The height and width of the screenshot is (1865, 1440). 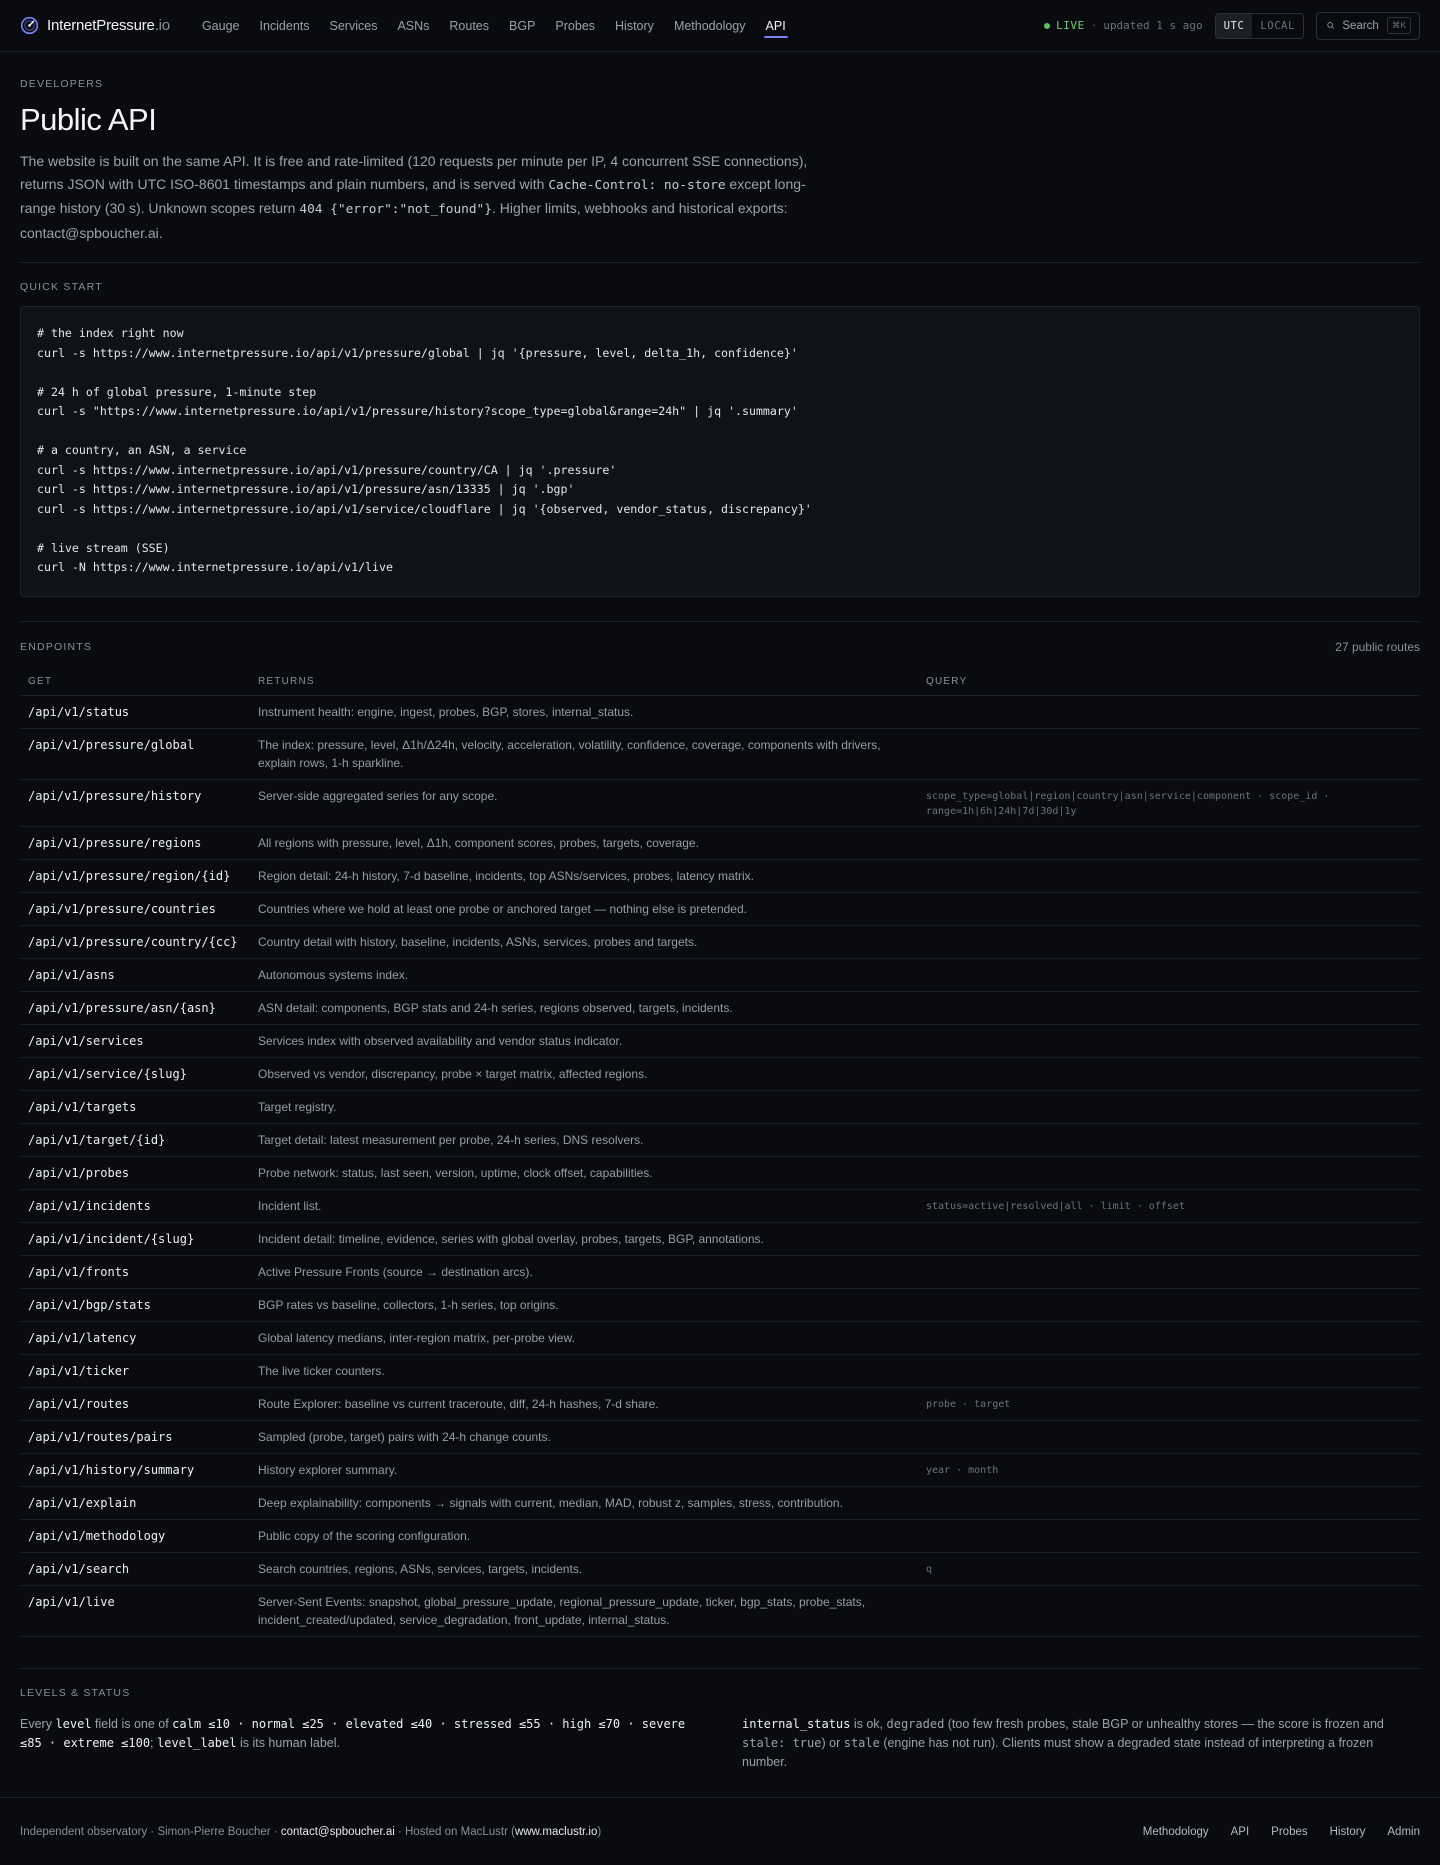 I want to click on endpoint-path: /api/v1/pressure/history, so click(x=135, y=803).